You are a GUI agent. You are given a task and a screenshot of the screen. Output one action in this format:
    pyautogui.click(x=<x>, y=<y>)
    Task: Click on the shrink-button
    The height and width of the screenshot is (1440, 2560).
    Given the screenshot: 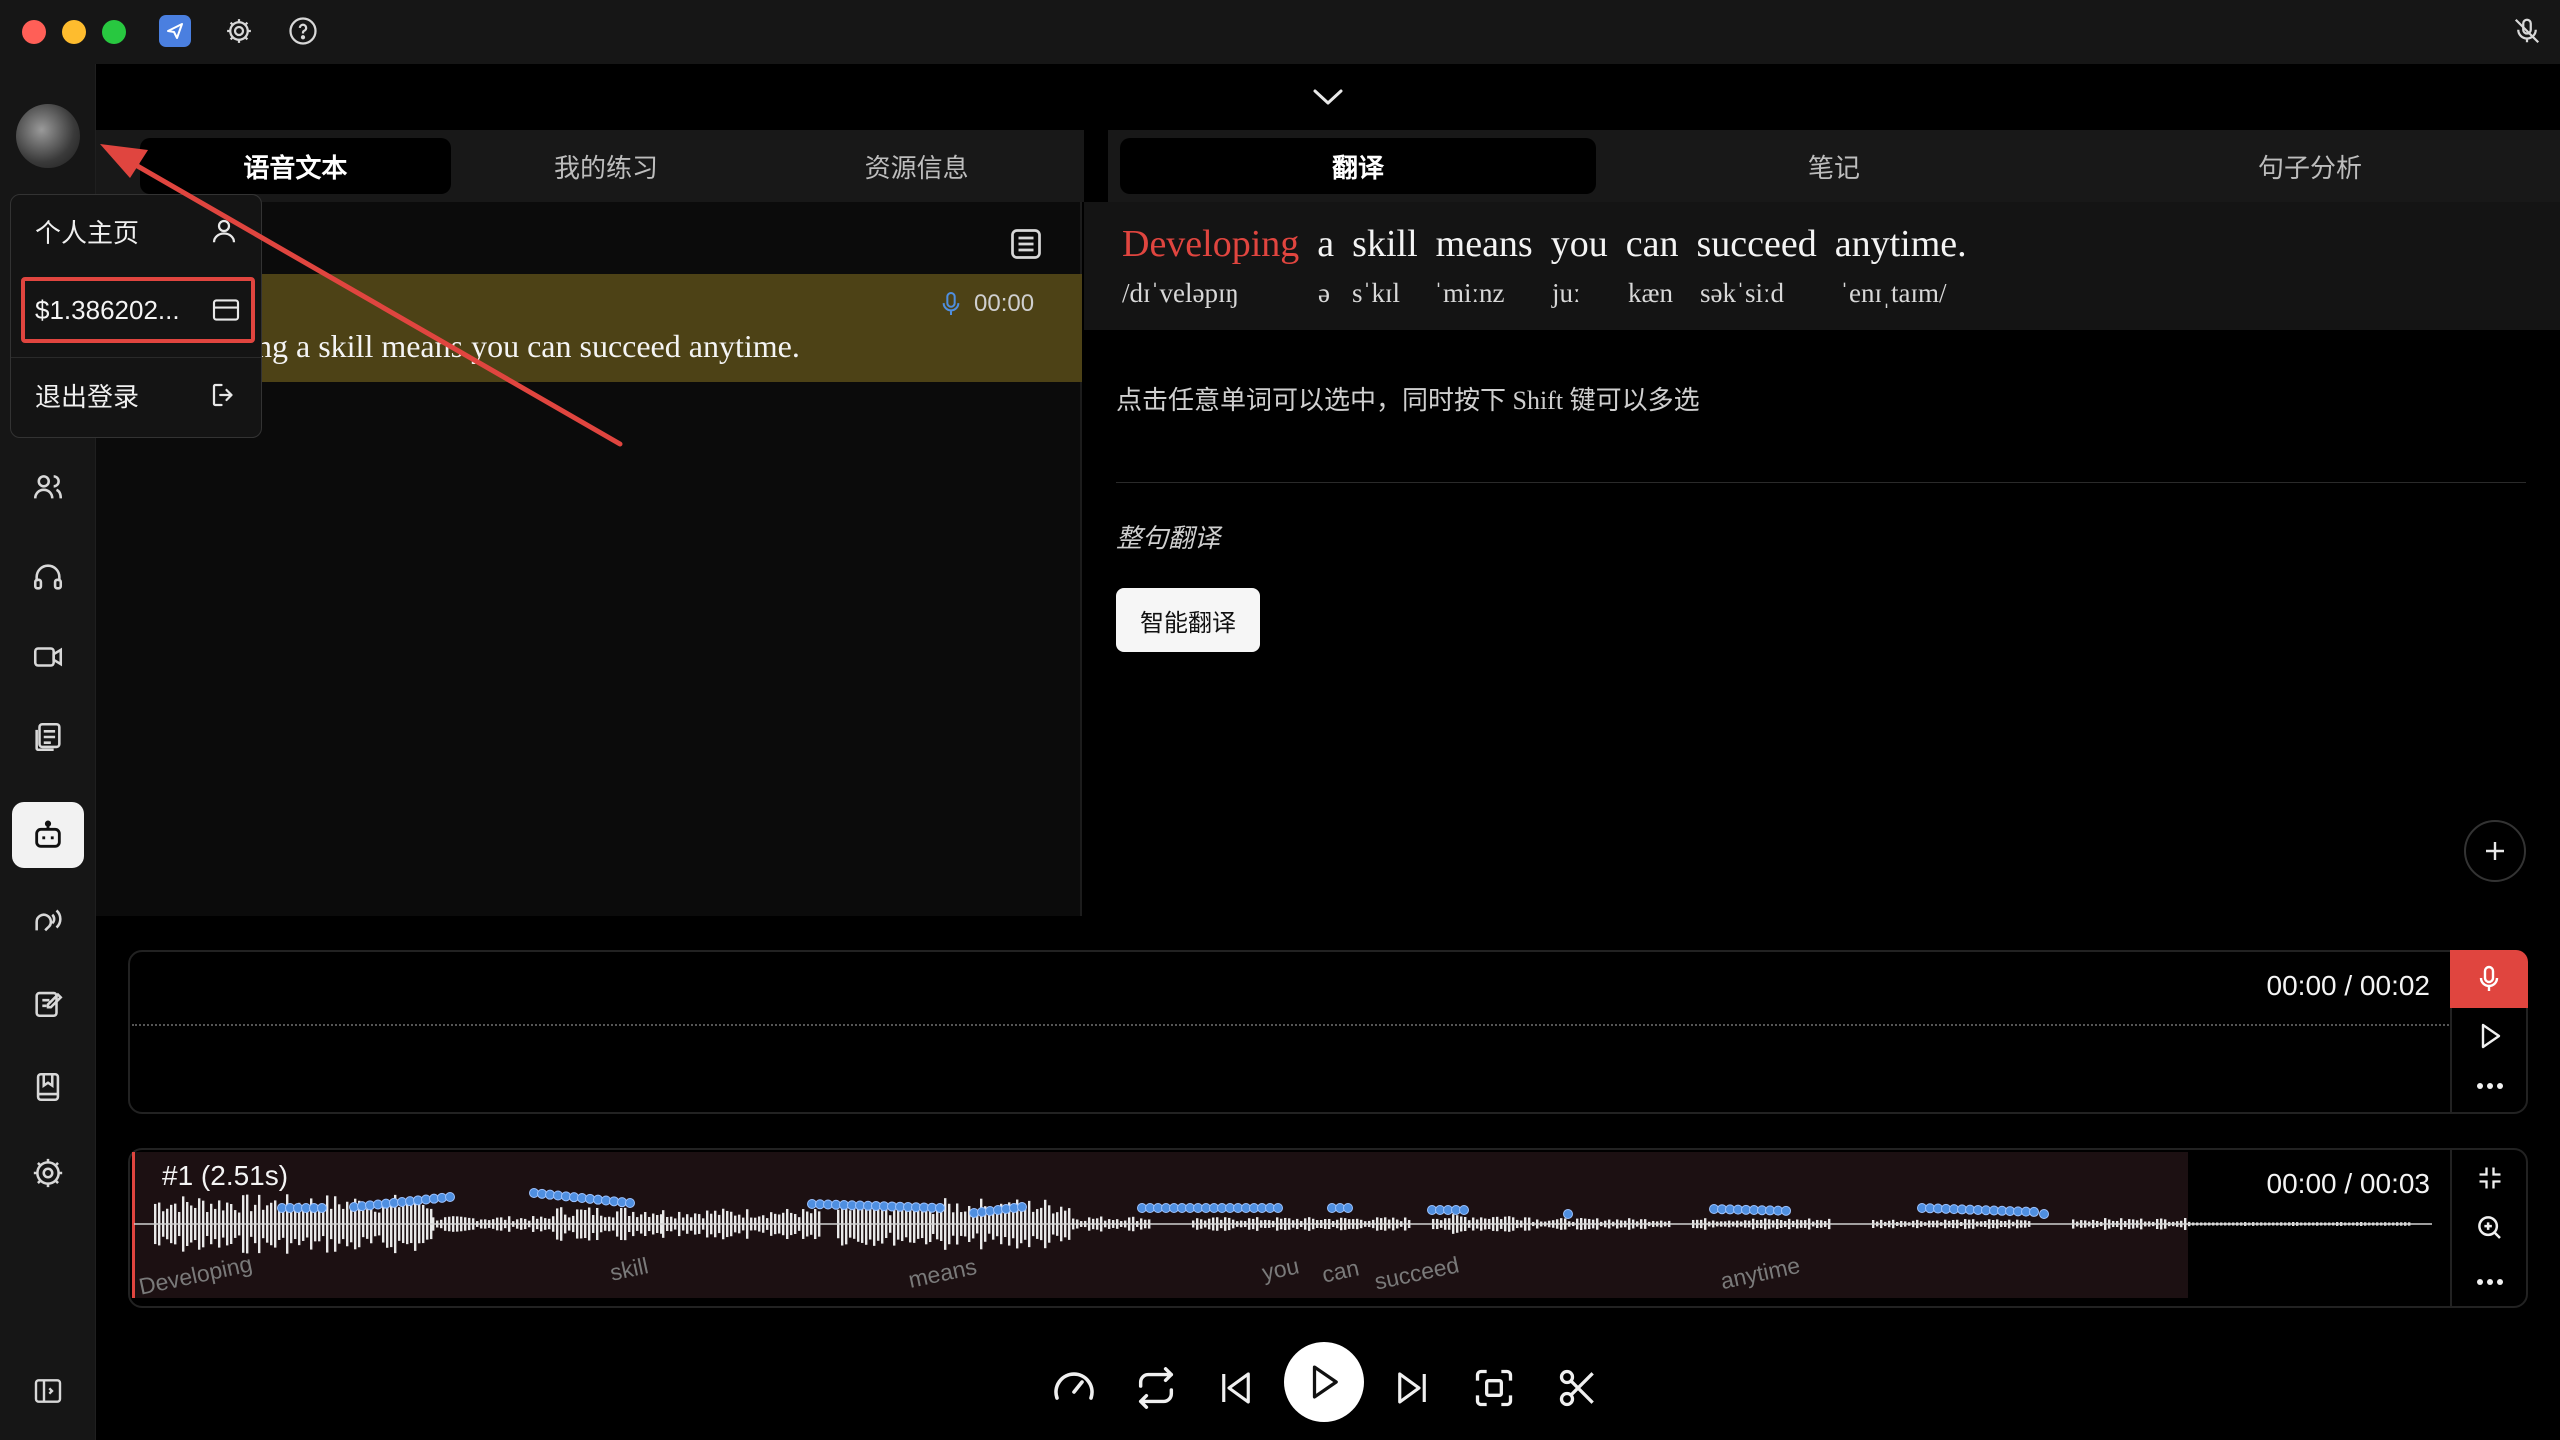 What is the action you would take?
    pyautogui.click(x=2490, y=1178)
    